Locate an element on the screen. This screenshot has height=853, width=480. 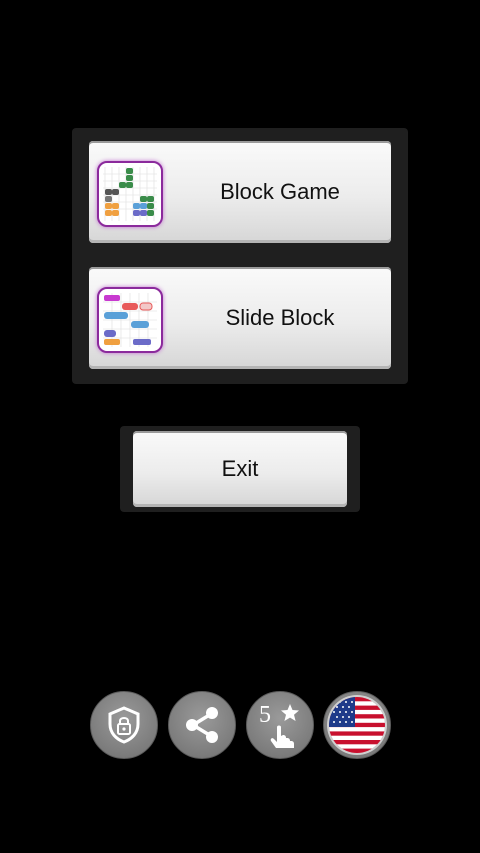
slide-block-label: Slide Block is located at coordinates (280, 317).